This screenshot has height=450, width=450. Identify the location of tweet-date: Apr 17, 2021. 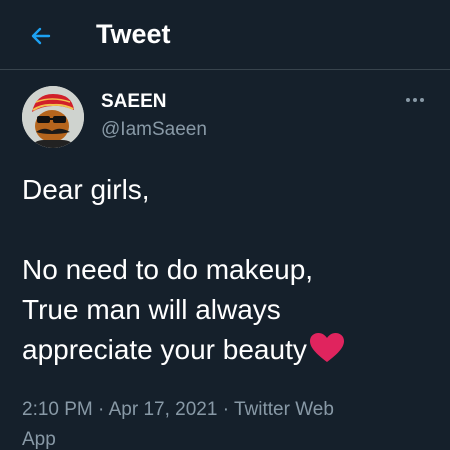
(163, 409).